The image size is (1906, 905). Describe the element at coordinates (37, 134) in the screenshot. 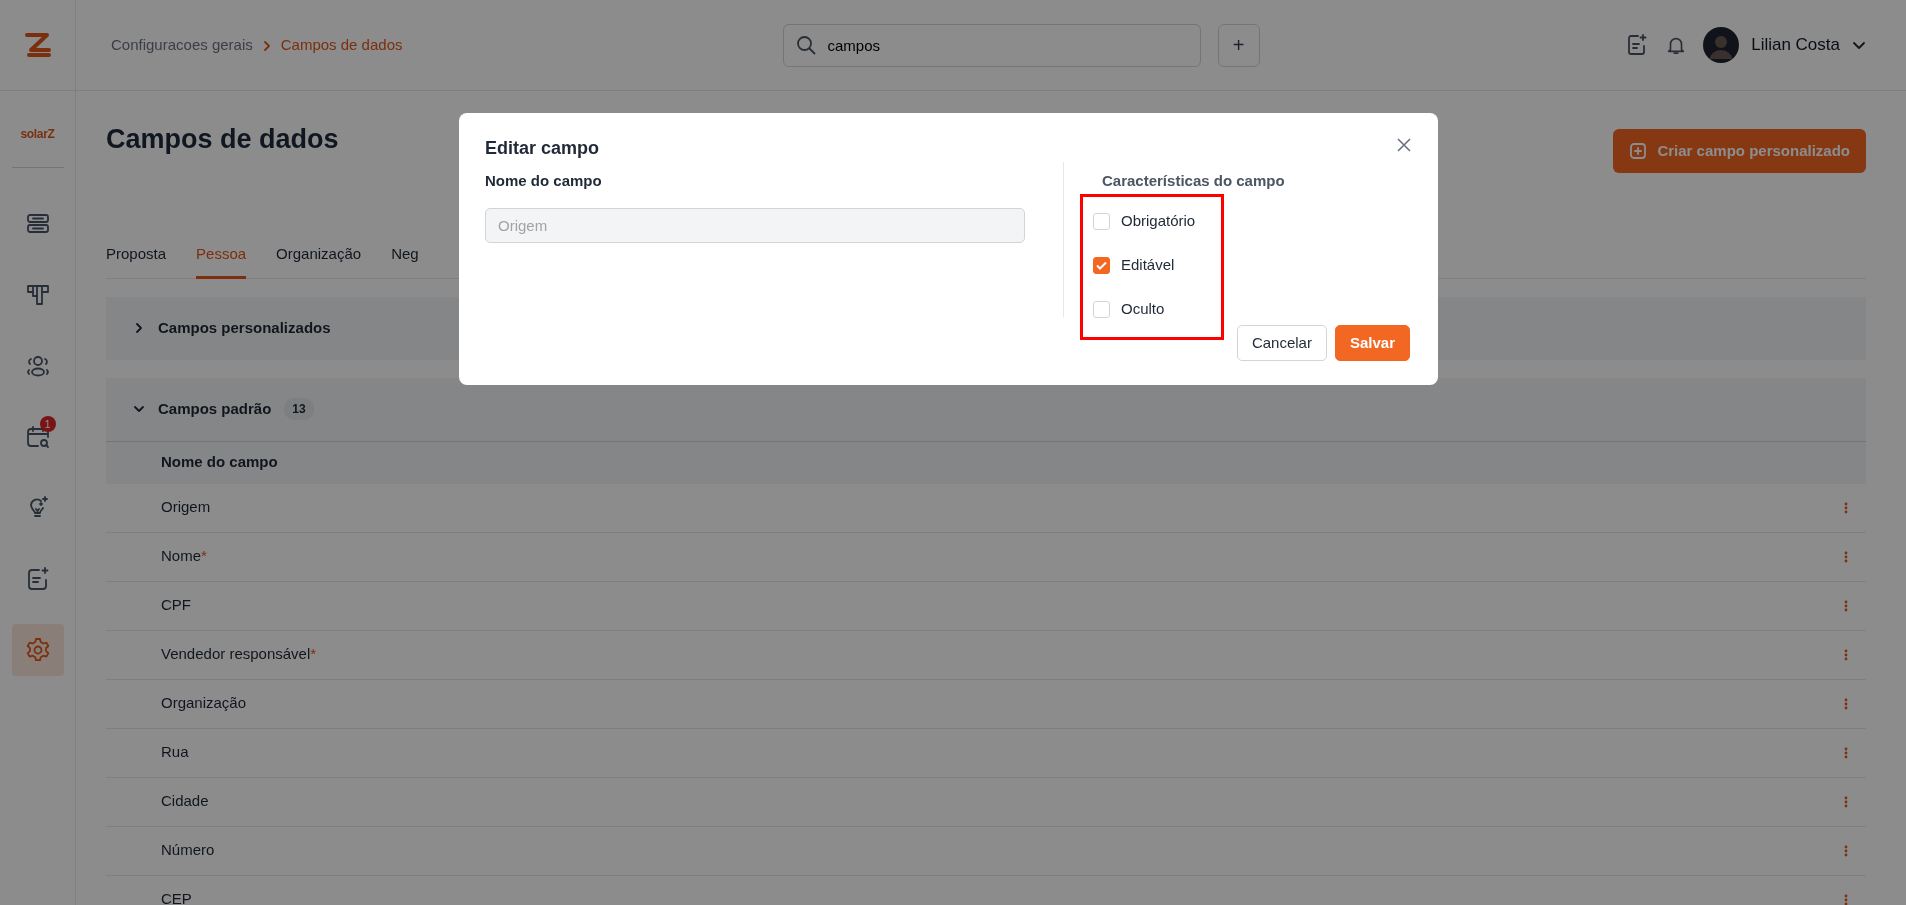

I see `brand-name: solarZ` at that location.